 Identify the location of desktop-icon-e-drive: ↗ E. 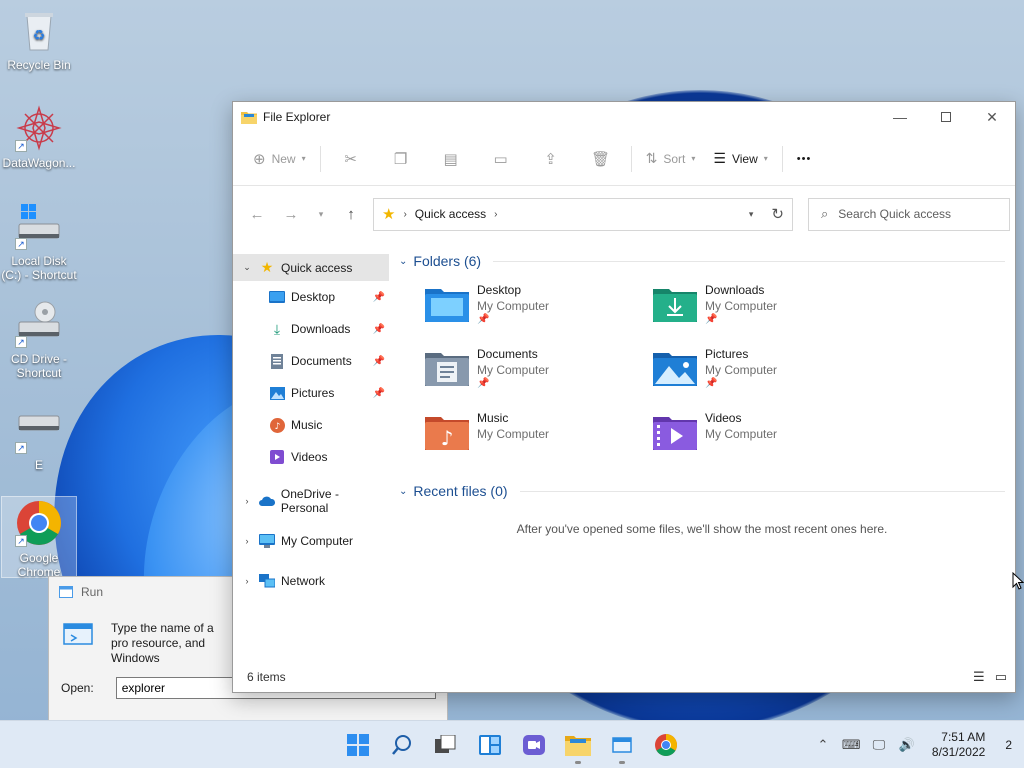
(39, 439).